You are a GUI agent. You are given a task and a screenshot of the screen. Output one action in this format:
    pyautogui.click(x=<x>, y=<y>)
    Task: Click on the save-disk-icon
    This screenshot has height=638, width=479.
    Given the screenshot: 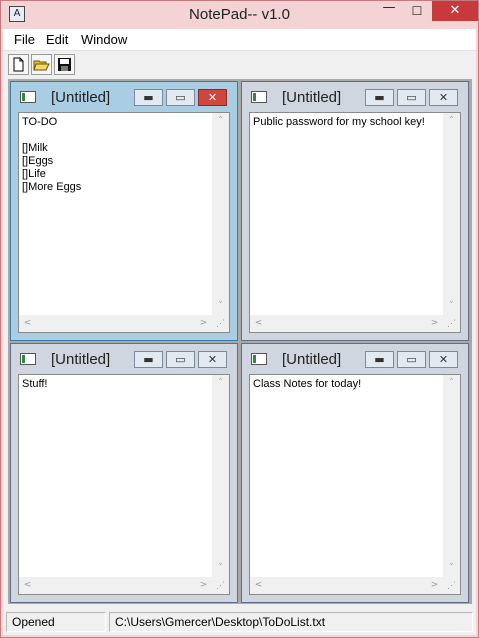 What is the action you would take?
    pyautogui.click(x=64, y=64)
    